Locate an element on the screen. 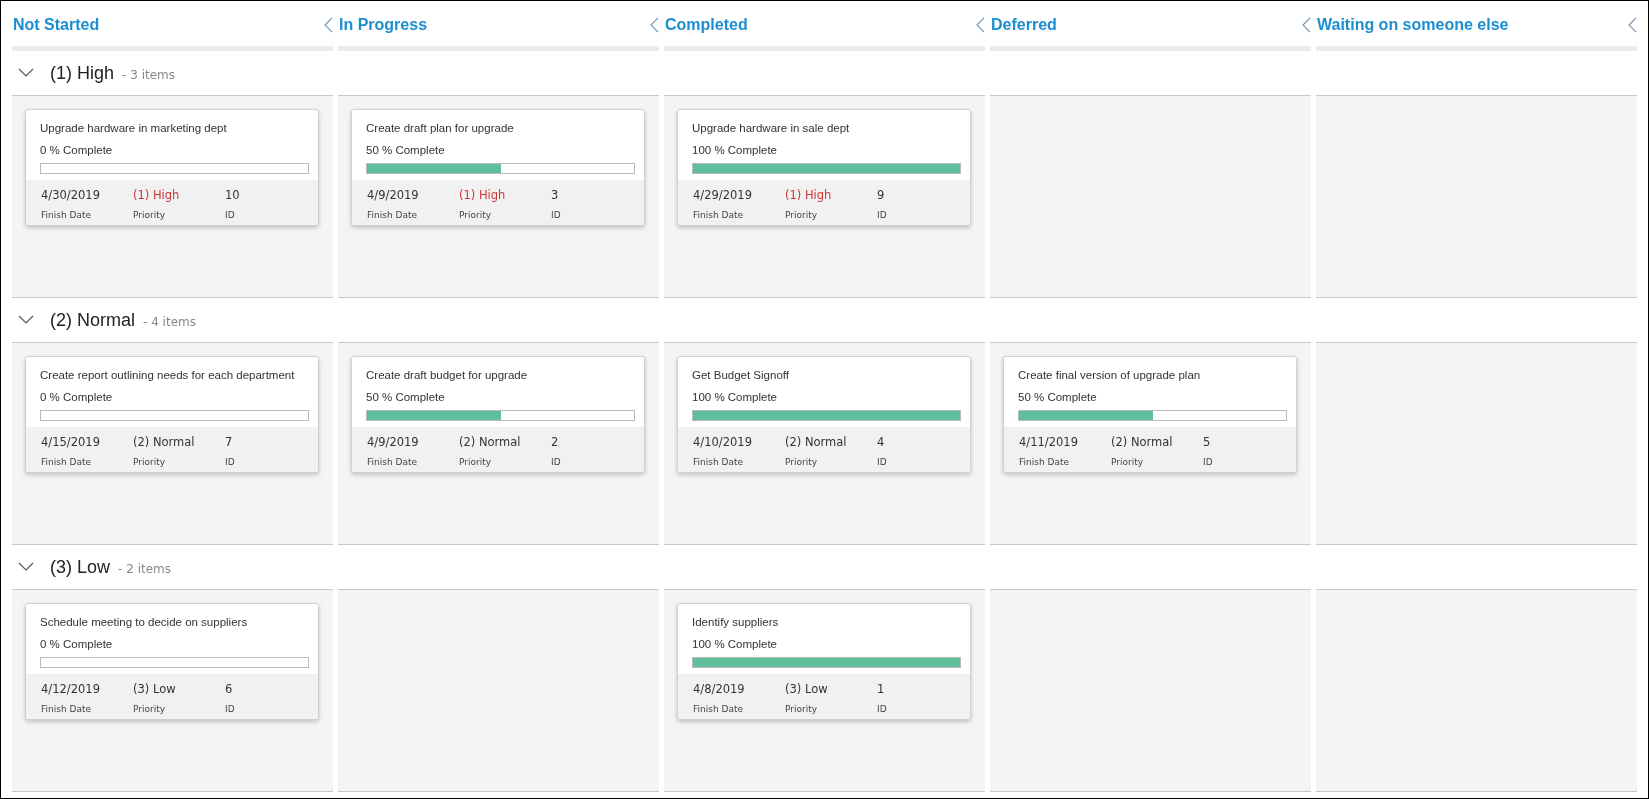 This screenshot has width=1649, height=799. task-card: Create report outlining needs for each department 0 % Complete 4/15/2019 (2) Normal 7 Finish Date Priority ID is located at coordinates (172, 414).